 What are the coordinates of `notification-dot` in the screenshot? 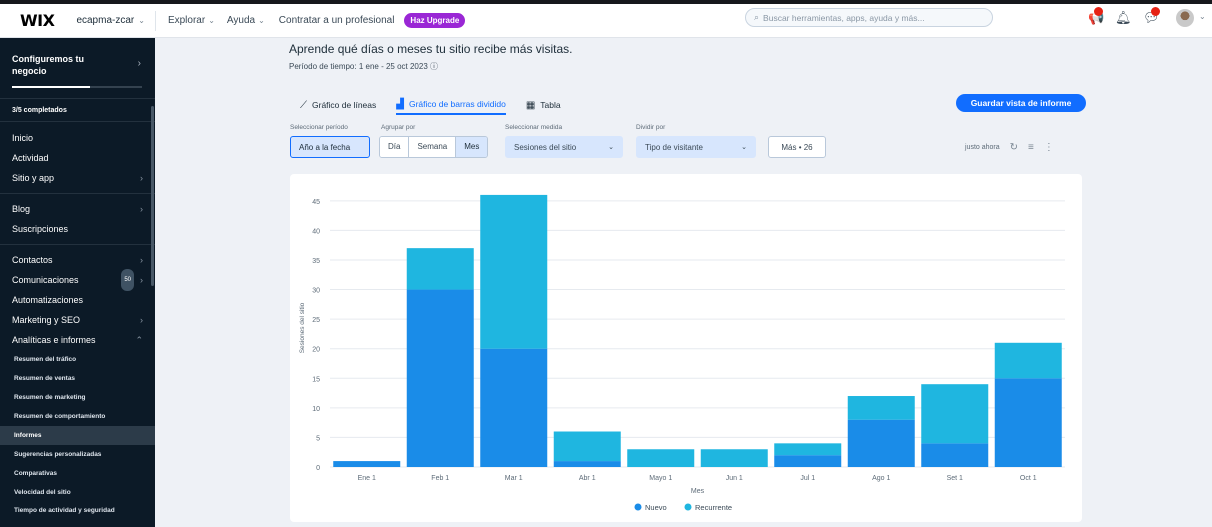 It's located at (1098, 11).